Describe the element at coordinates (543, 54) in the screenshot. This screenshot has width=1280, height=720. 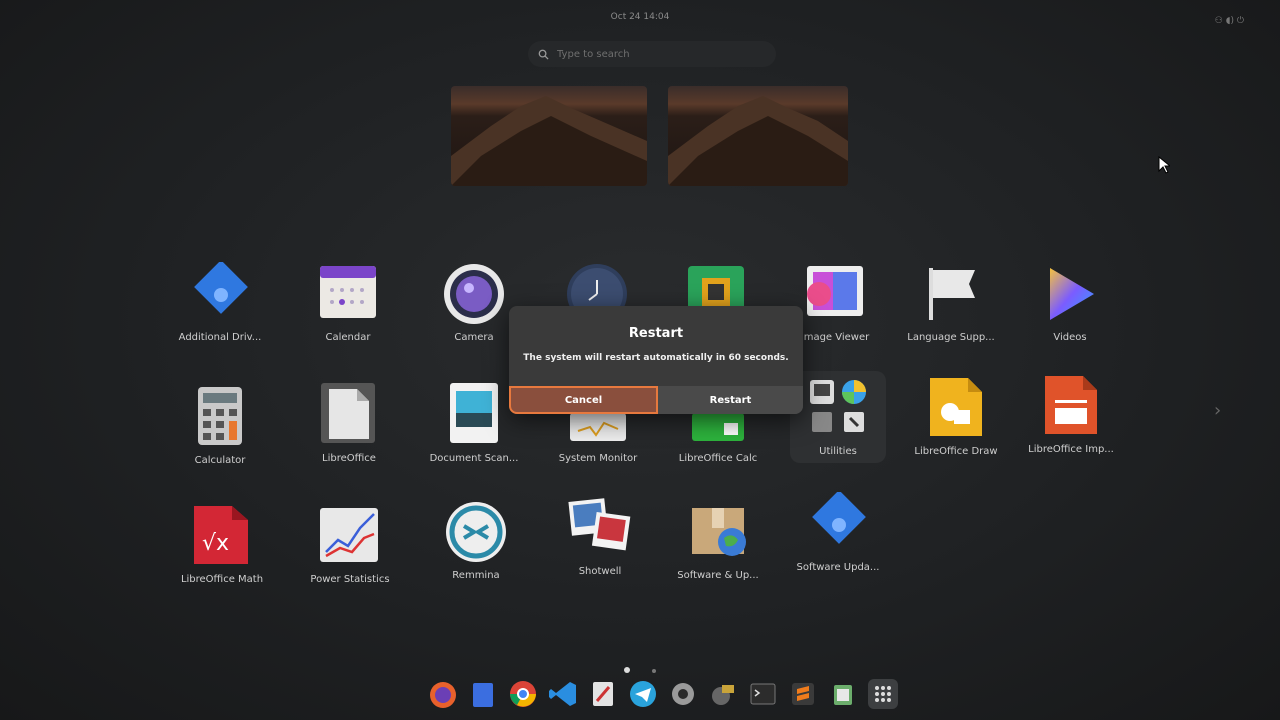
I see `search-icon` at that location.